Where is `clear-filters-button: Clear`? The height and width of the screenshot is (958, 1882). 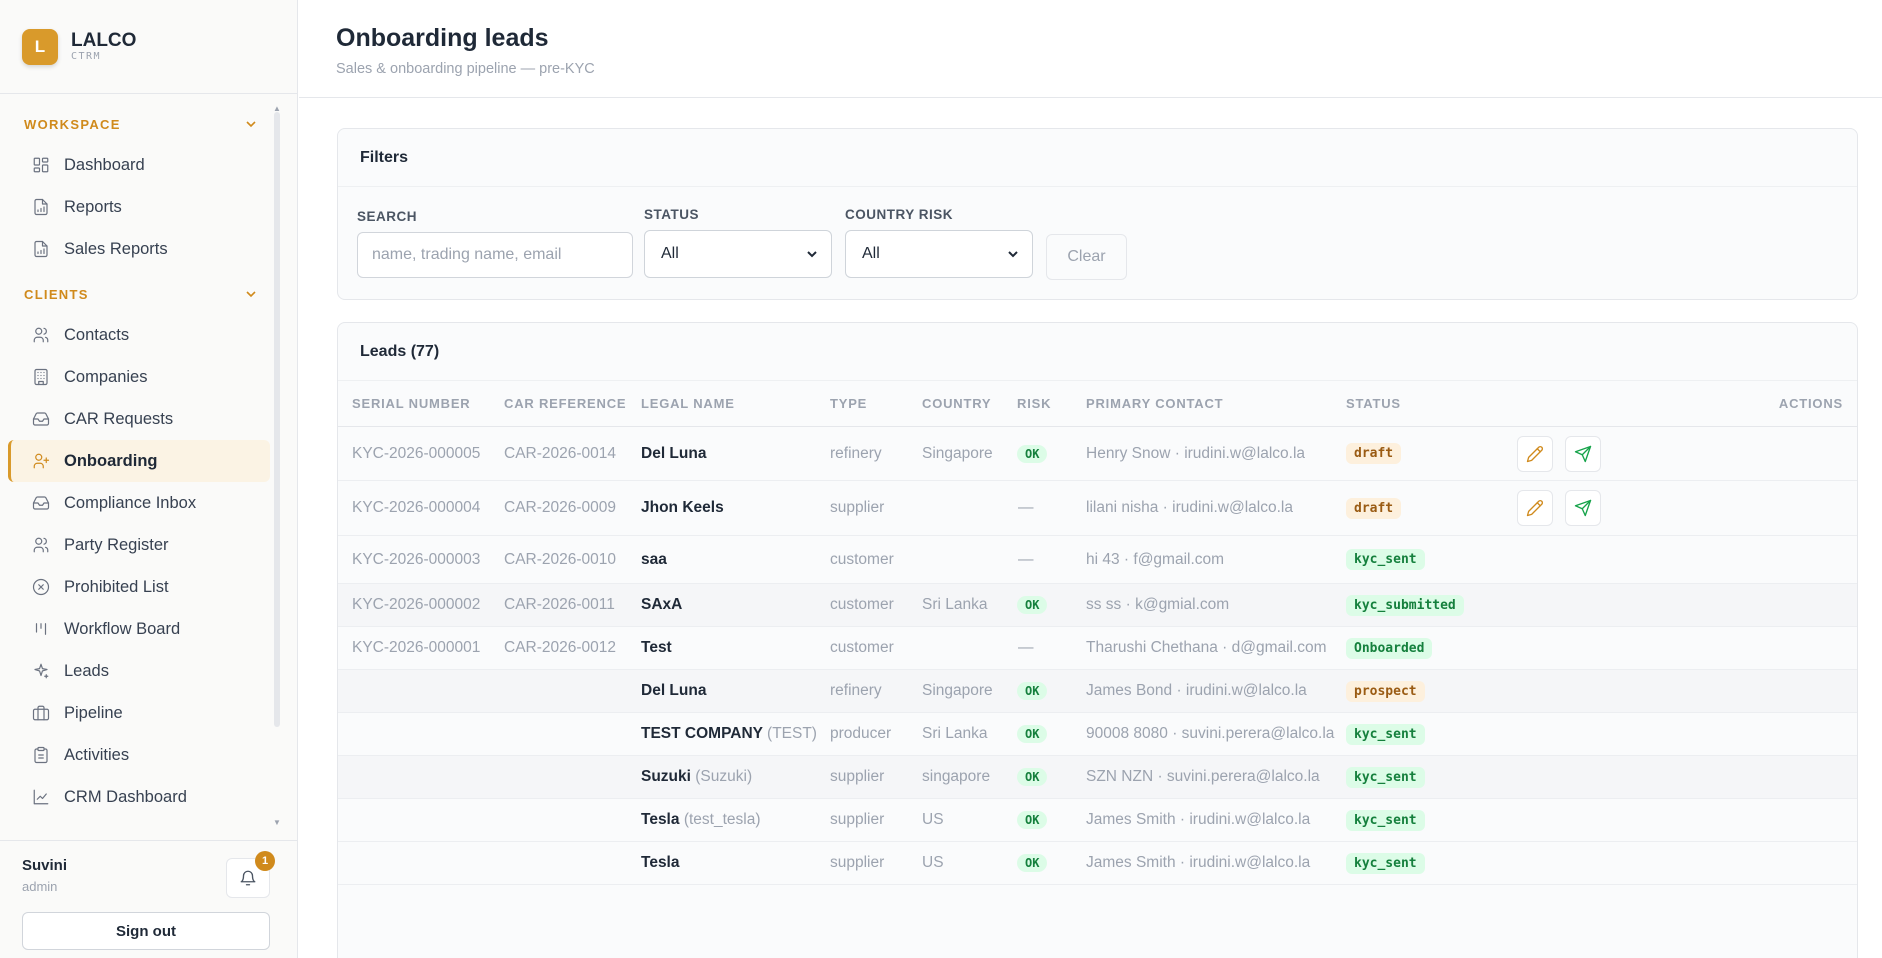 clear-filters-button: Clear is located at coordinates (1086, 257).